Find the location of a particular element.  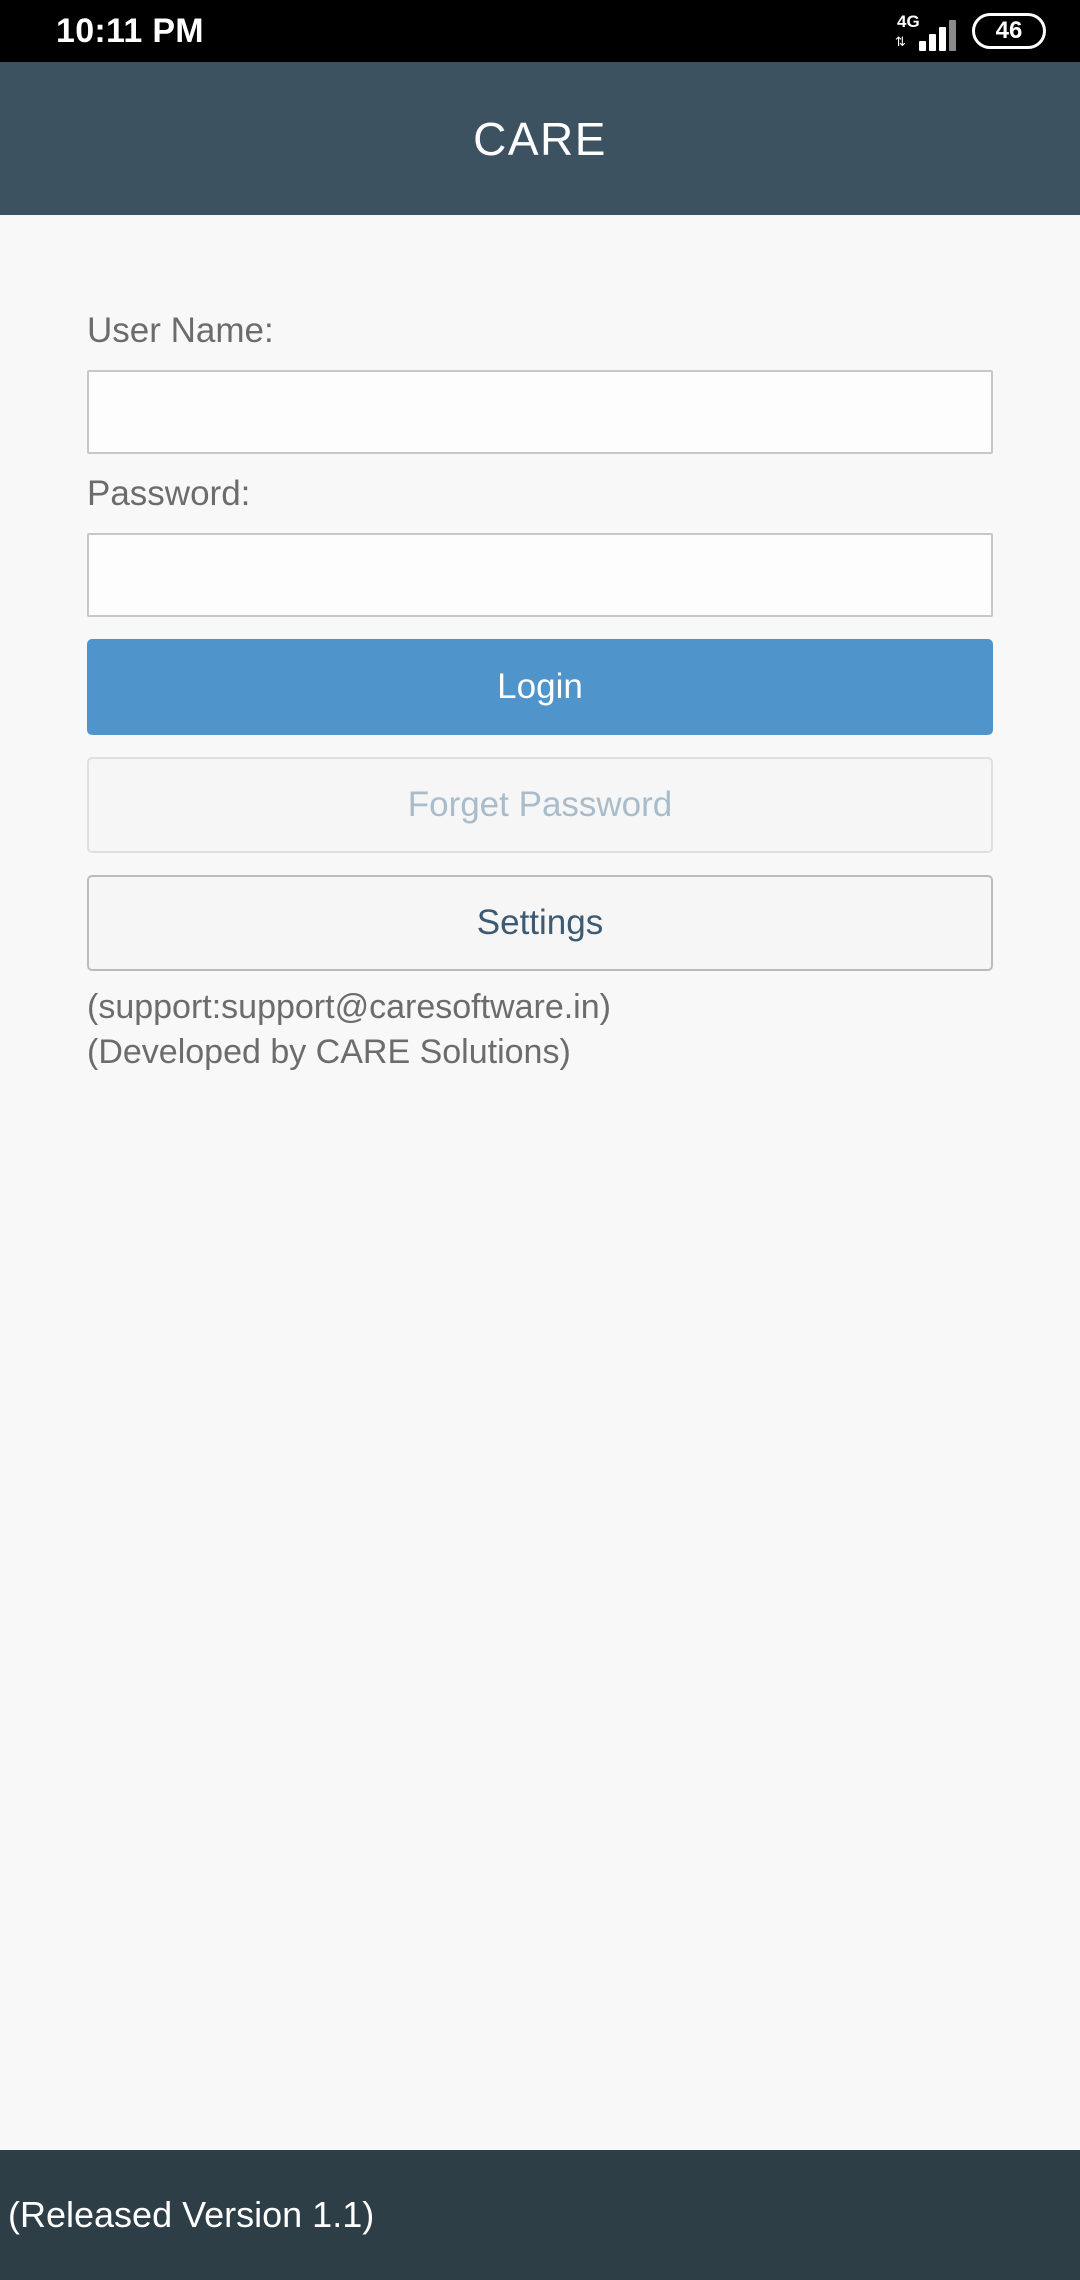

forget-password-button: Forget Password is located at coordinates (540, 805).